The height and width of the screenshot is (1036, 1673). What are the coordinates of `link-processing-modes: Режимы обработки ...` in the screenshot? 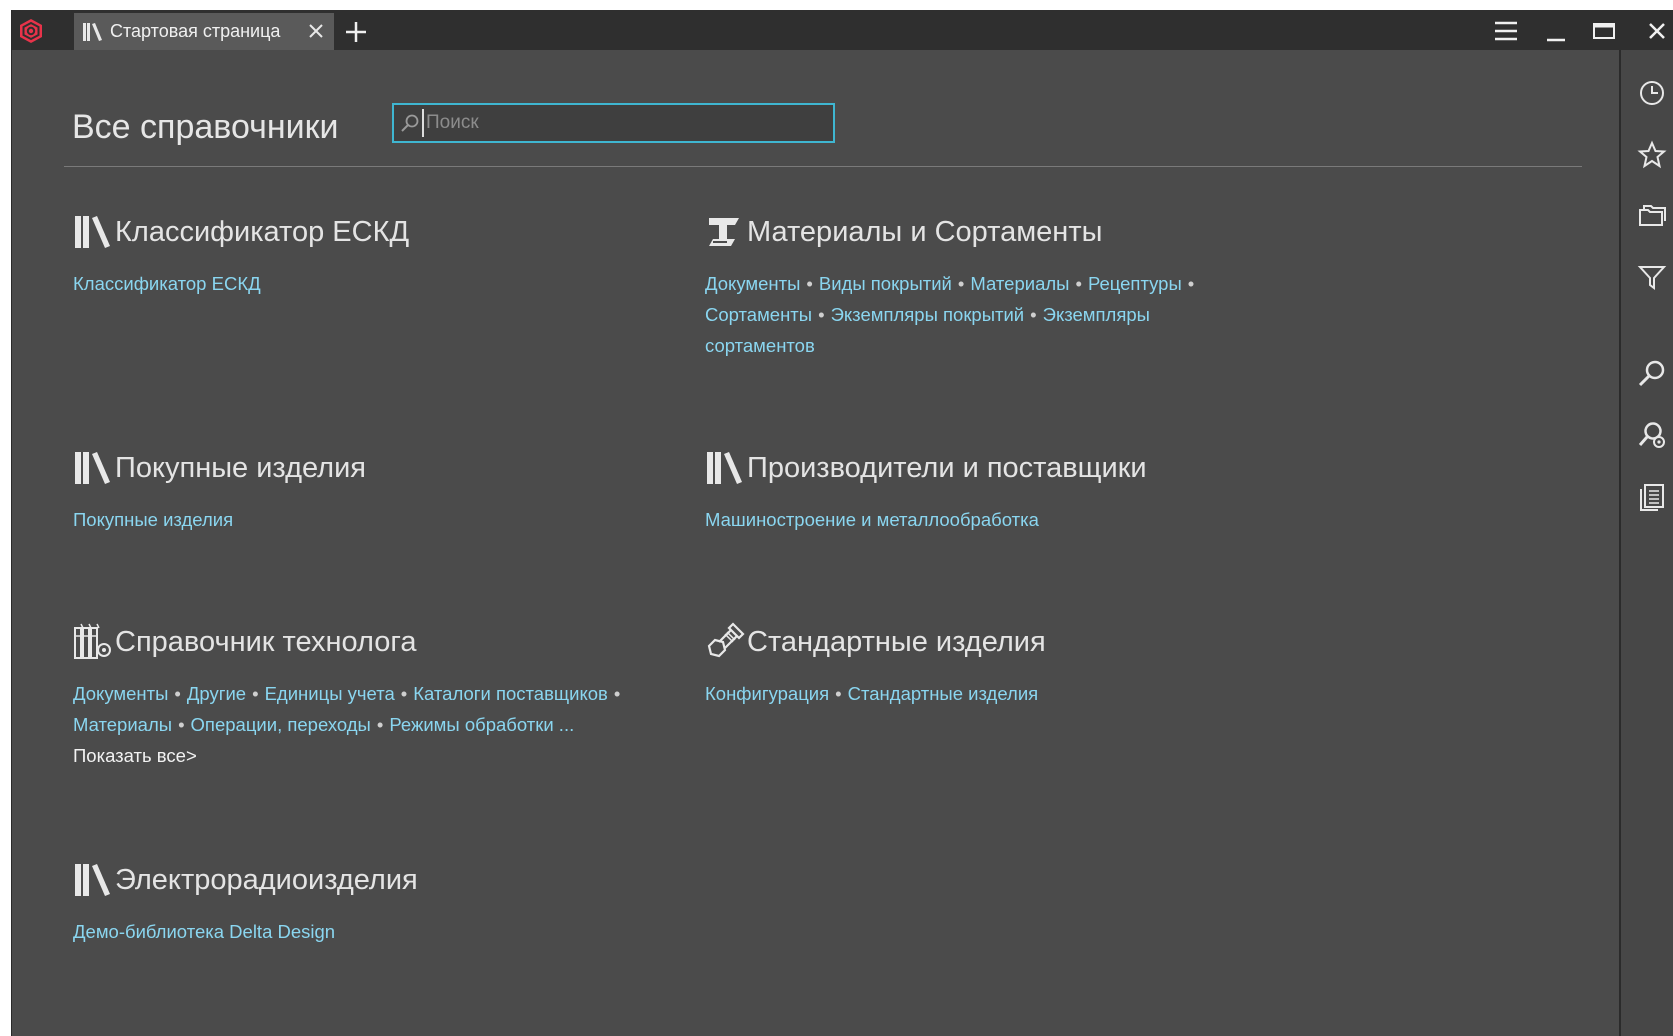 It's located at (481, 724).